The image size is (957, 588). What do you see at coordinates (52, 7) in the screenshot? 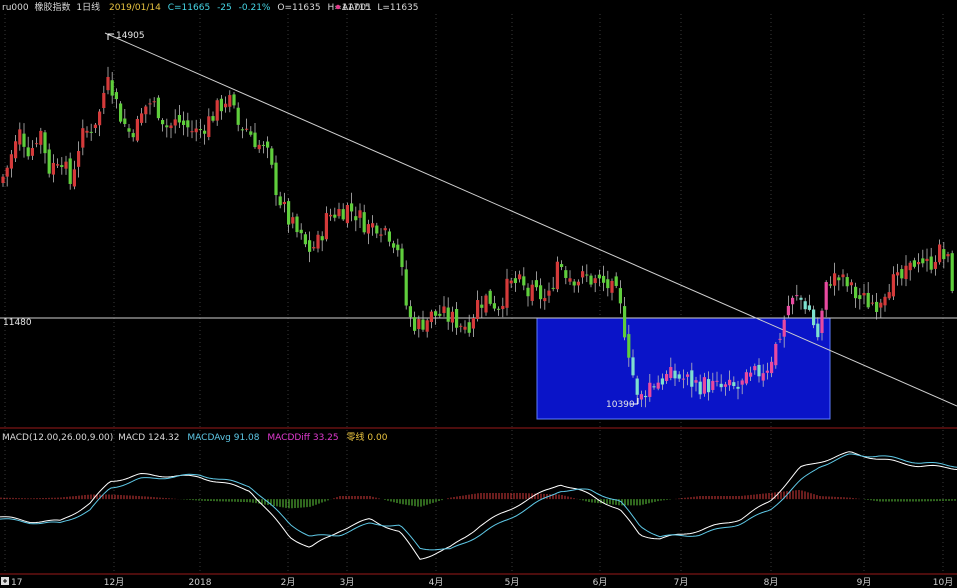
I see `symbol-name: 橡胶指数` at bounding box center [52, 7].